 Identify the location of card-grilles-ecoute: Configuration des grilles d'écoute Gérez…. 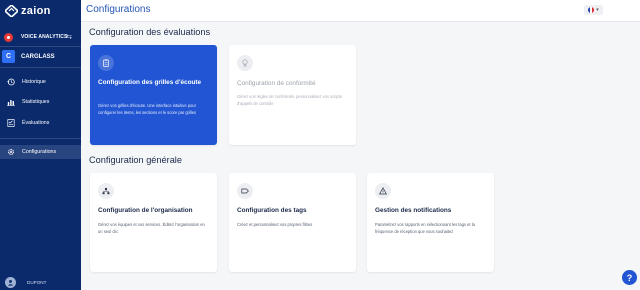
(153, 95).